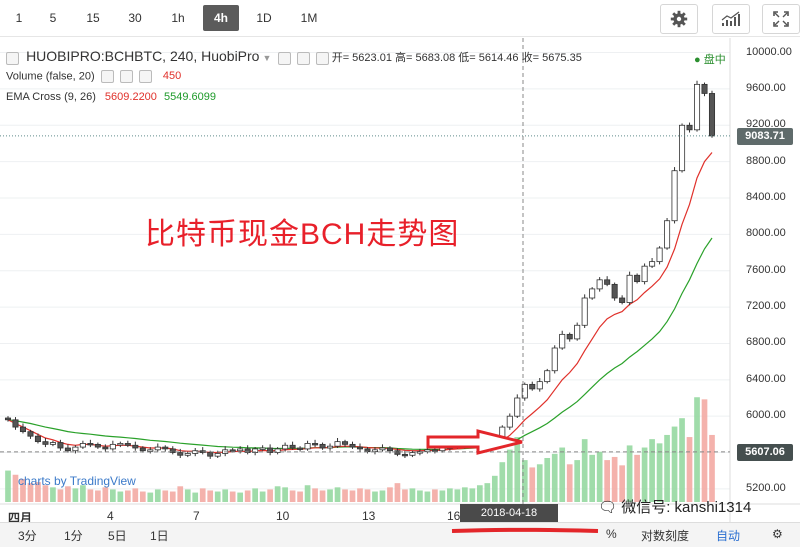 The height and width of the screenshot is (547, 800). Describe the element at coordinates (145, 76) in the screenshot. I see `volume-close-icon` at that location.